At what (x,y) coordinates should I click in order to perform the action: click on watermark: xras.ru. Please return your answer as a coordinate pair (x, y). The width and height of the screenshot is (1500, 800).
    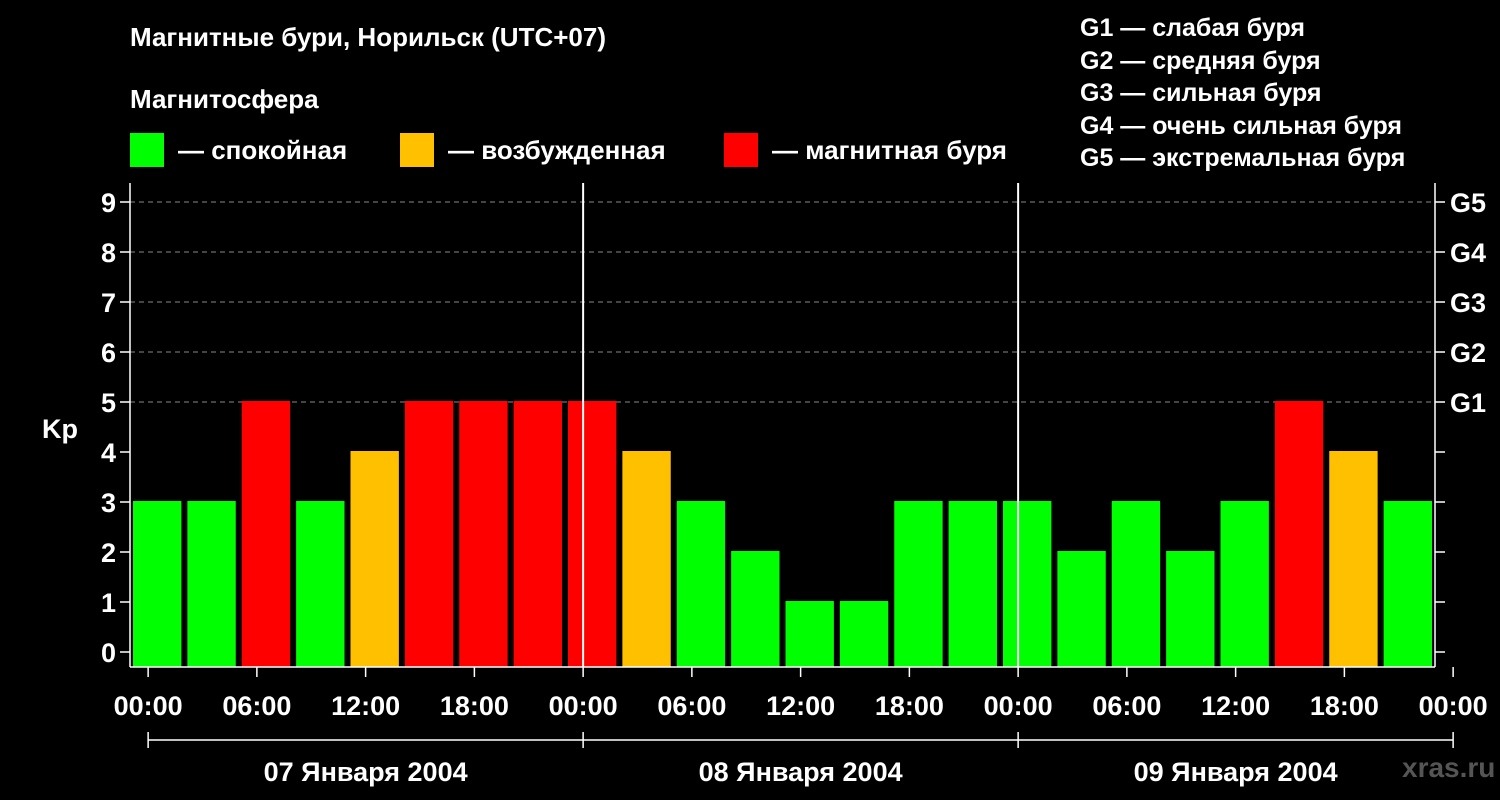
    Looking at the image, I should click on (1449, 767).